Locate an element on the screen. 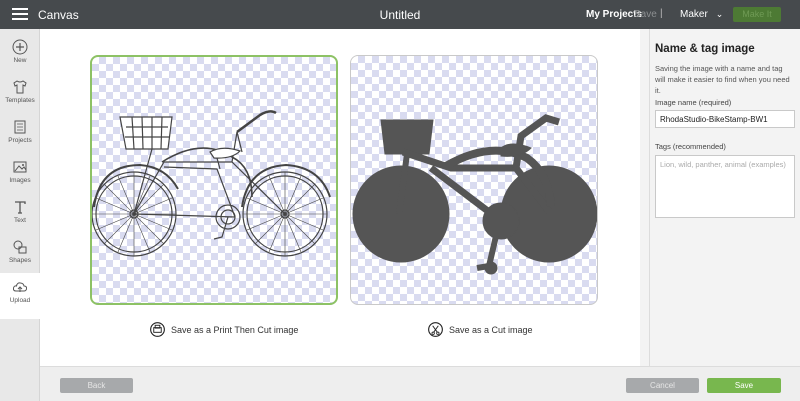 This screenshot has width=800, height=401. save-link-disabled: Save is located at coordinates (645, 14).